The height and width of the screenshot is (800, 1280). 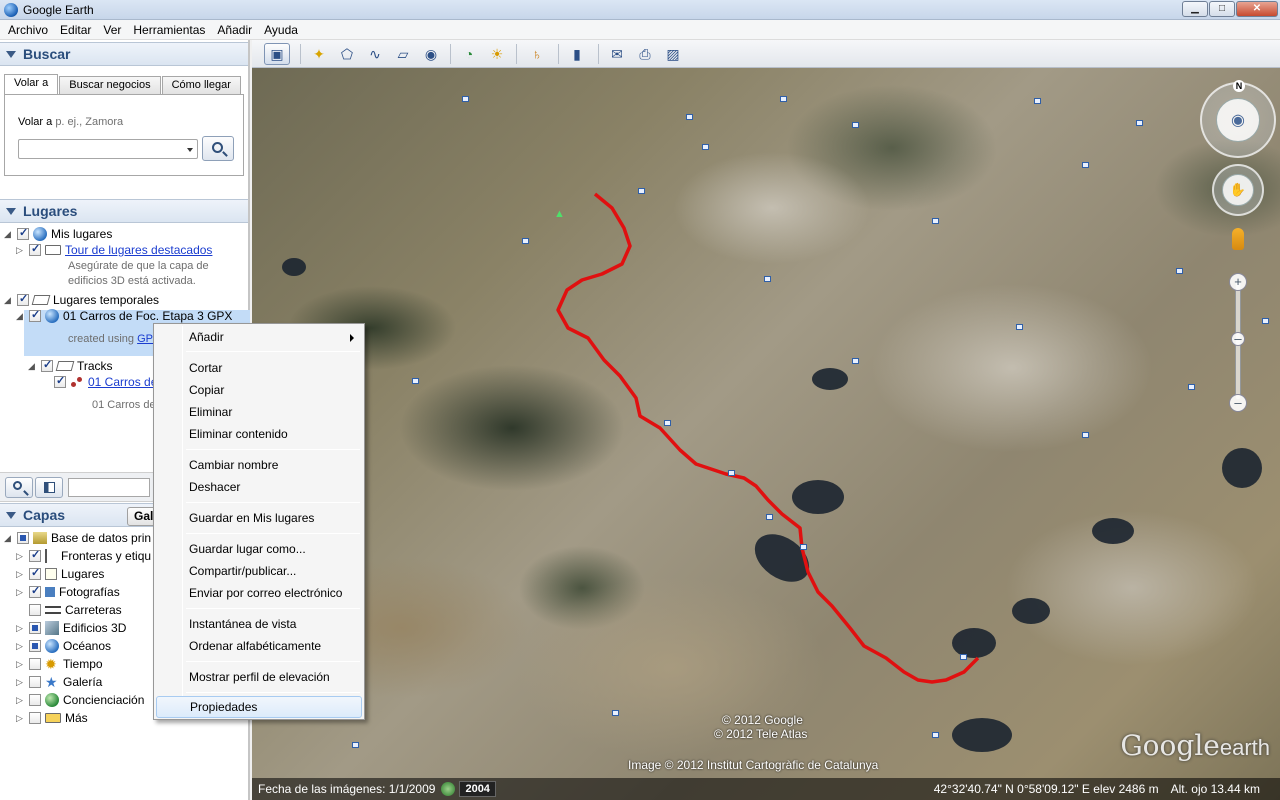 What do you see at coordinates (1238, 282) in the screenshot?
I see `zoom-in-button: +` at bounding box center [1238, 282].